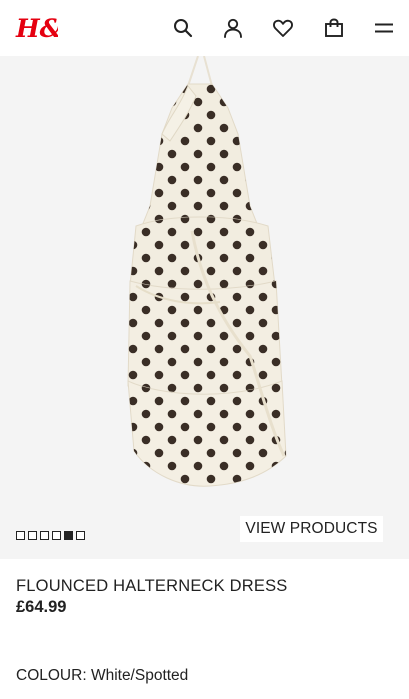 Image resolution: width=409 pixels, height=699 pixels. I want to click on logo-text: H&M, so click(36, 28).